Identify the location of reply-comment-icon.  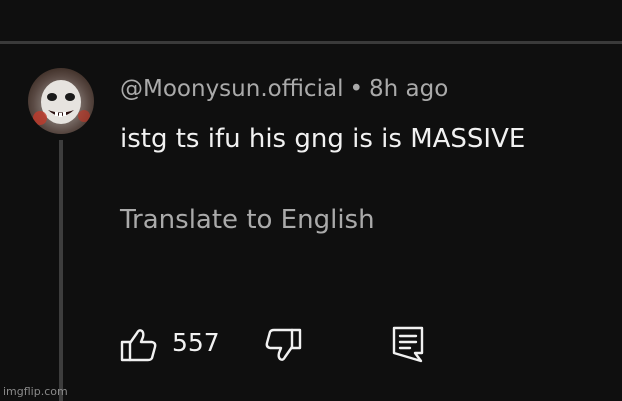
(408, 345).